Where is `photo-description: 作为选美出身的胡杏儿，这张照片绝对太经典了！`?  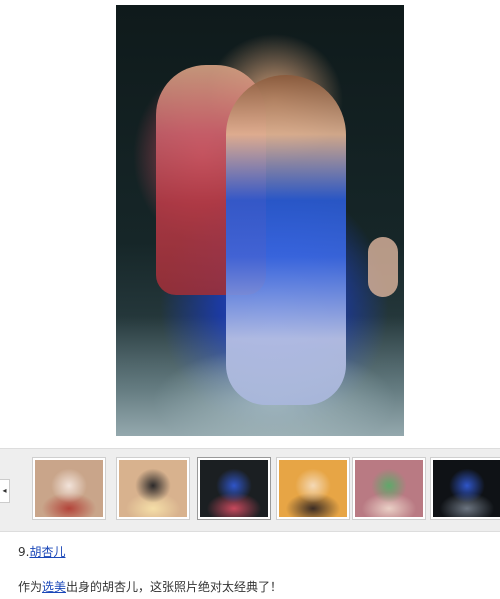
photo-description: 作为选美出身的胡杏儿，这张照片绝对太经典了！ is located at coordinates (150, 586).